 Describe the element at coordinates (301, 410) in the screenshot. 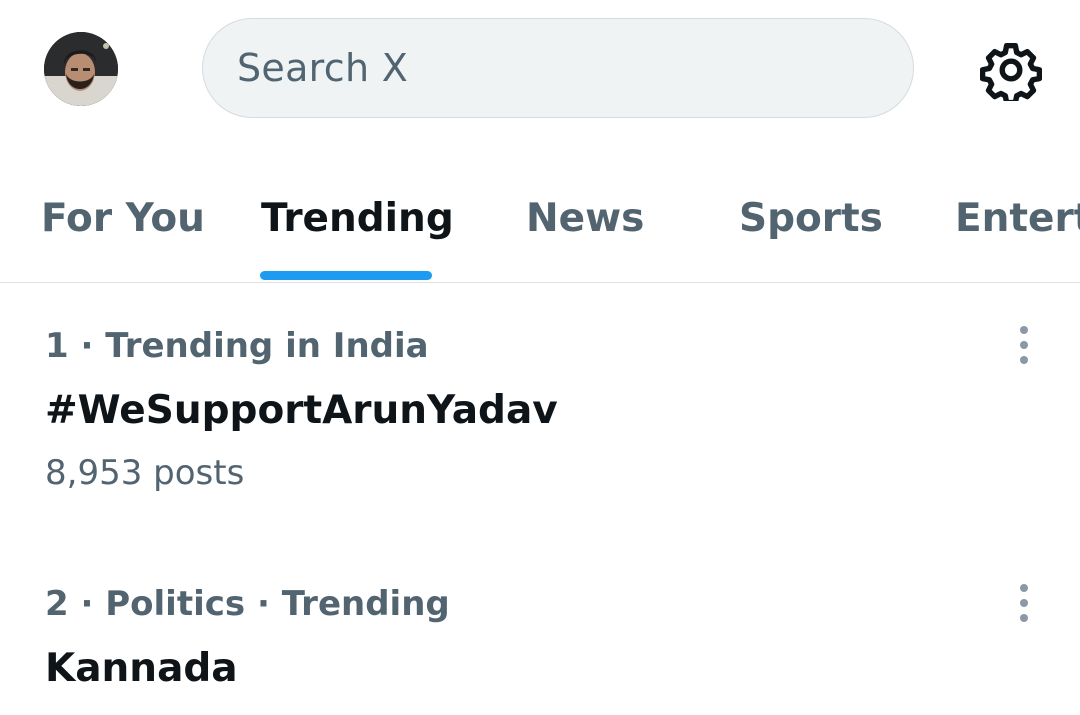

I see `trend-title: #WeSupportArunYadav` at that location.